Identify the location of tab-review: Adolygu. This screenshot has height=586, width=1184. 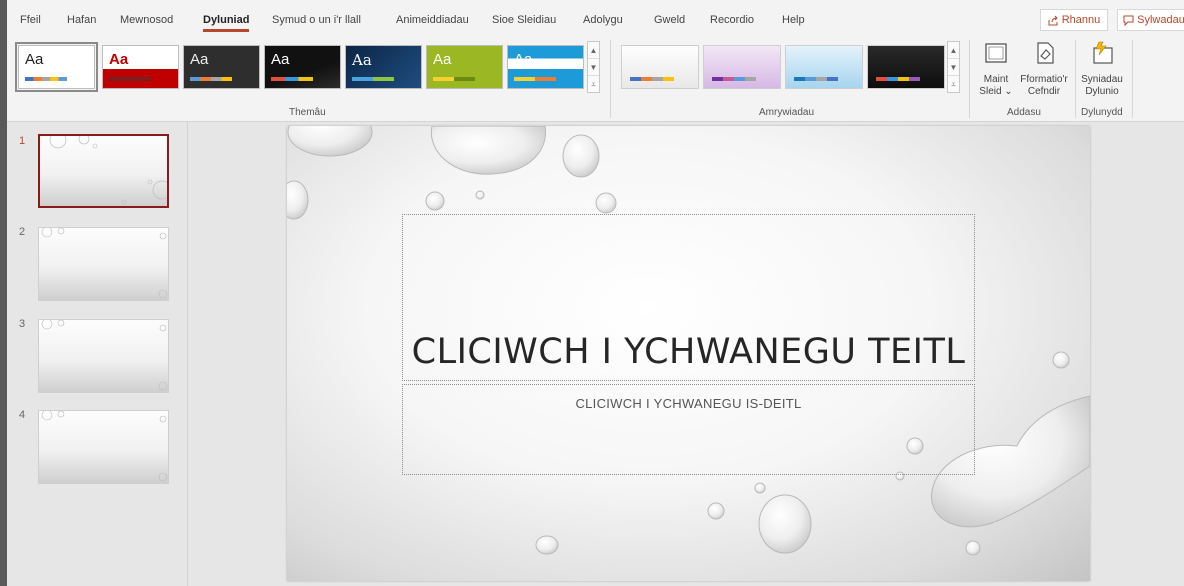
(603, 20).